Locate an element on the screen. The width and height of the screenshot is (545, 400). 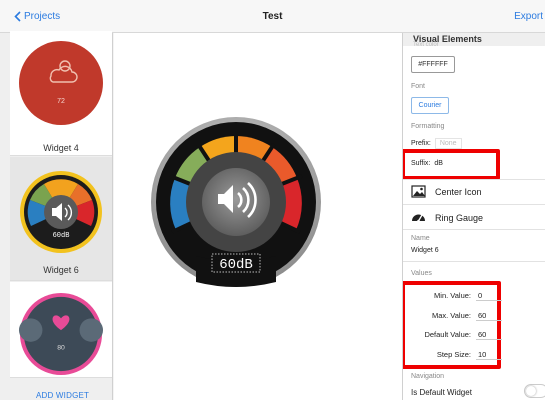
widget-4-value: 72 is located at coordinates (61, 101).